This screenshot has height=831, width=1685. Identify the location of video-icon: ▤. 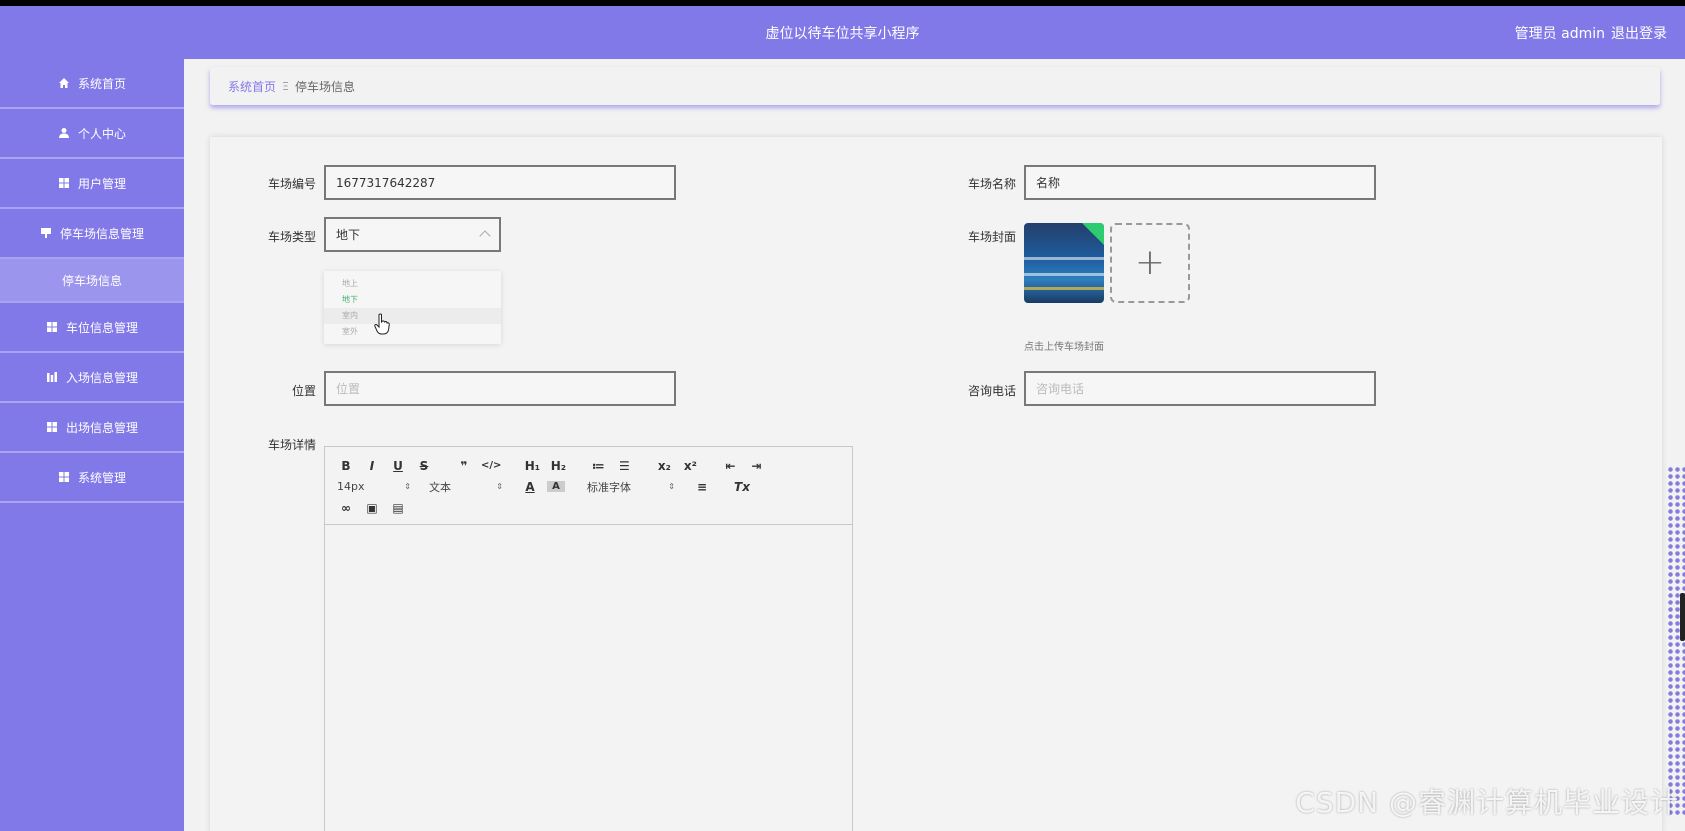
(398, 508).